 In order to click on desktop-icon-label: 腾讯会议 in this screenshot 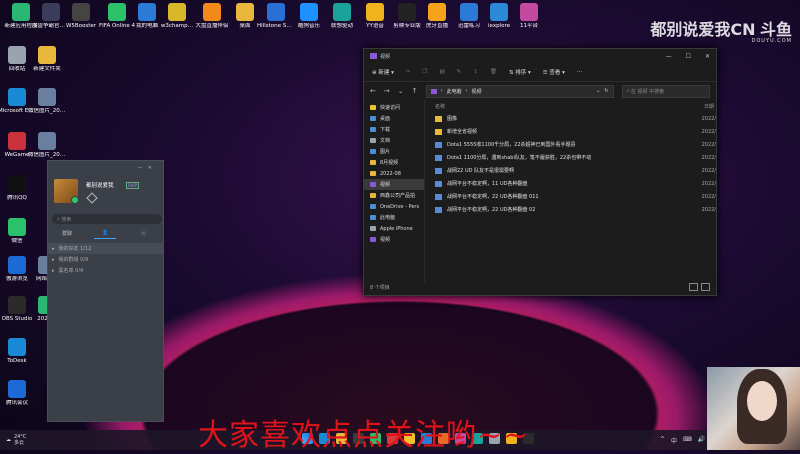, I will do `click(16, 403)`.